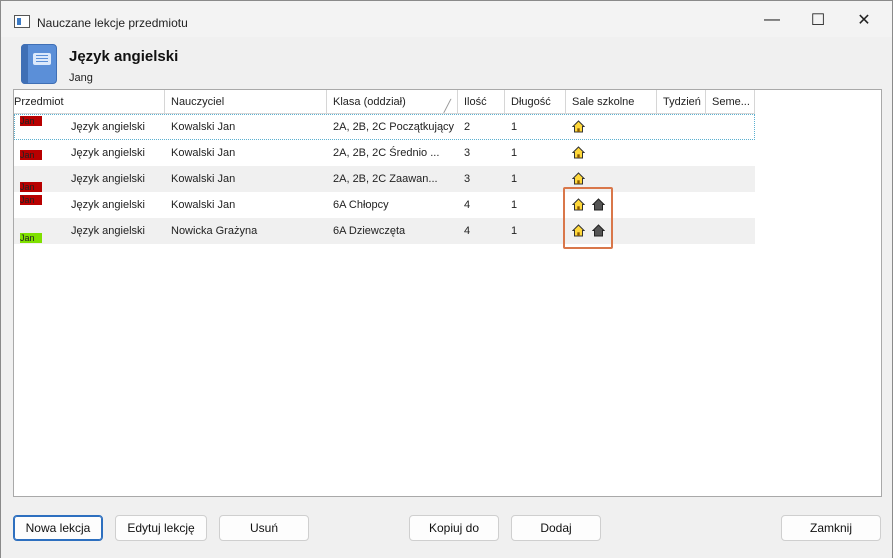  I want to click on maximize-icon: ☐, so click(818, 20).